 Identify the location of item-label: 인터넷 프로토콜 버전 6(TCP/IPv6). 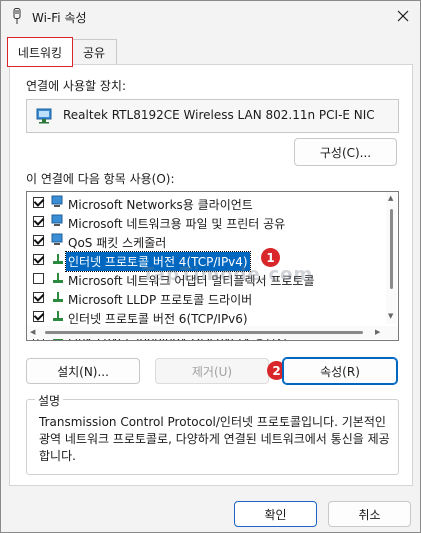
(158, 319).